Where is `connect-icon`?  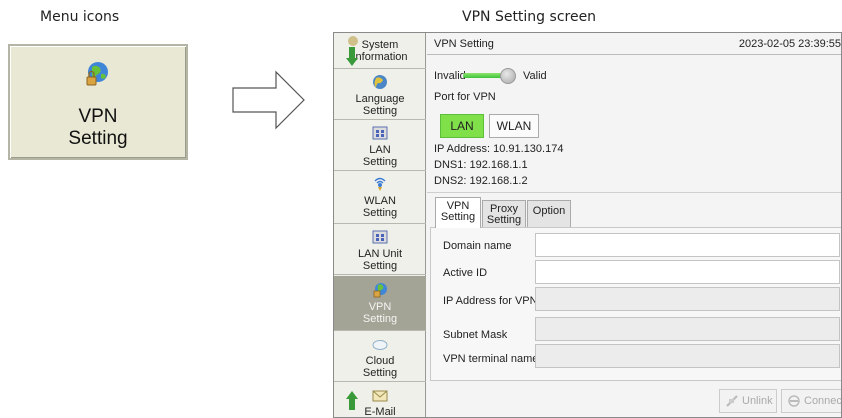
connect-icon is located at coordinates (794, 401).